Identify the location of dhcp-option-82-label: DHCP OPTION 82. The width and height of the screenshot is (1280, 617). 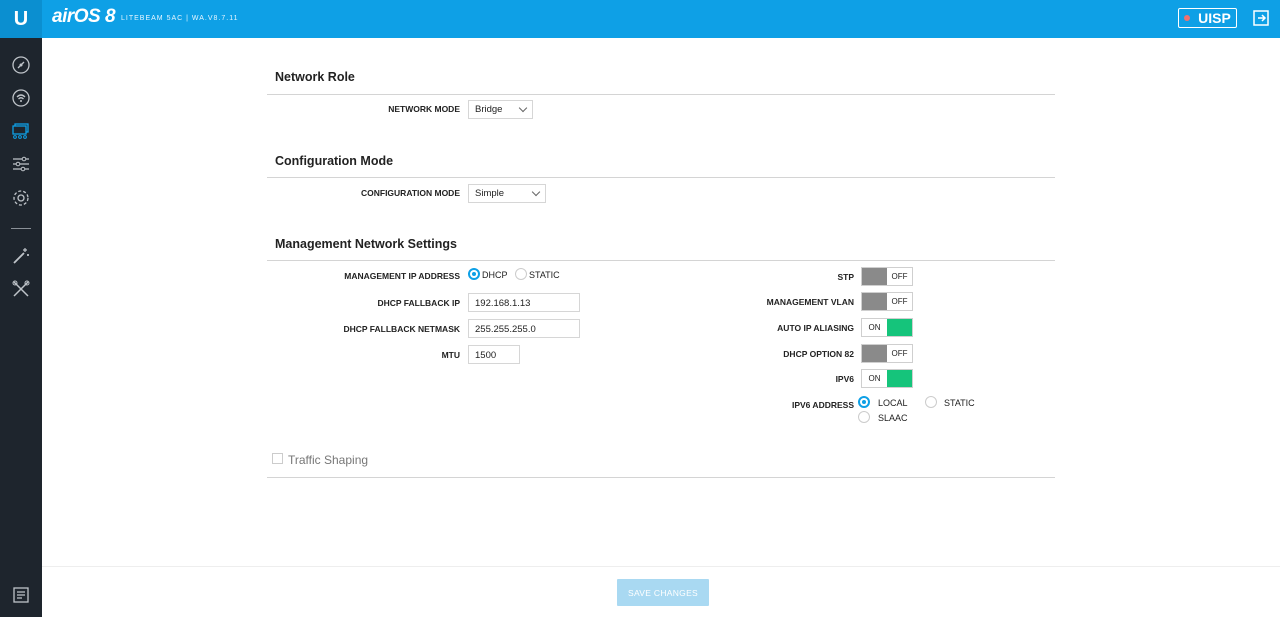
(818, 354).